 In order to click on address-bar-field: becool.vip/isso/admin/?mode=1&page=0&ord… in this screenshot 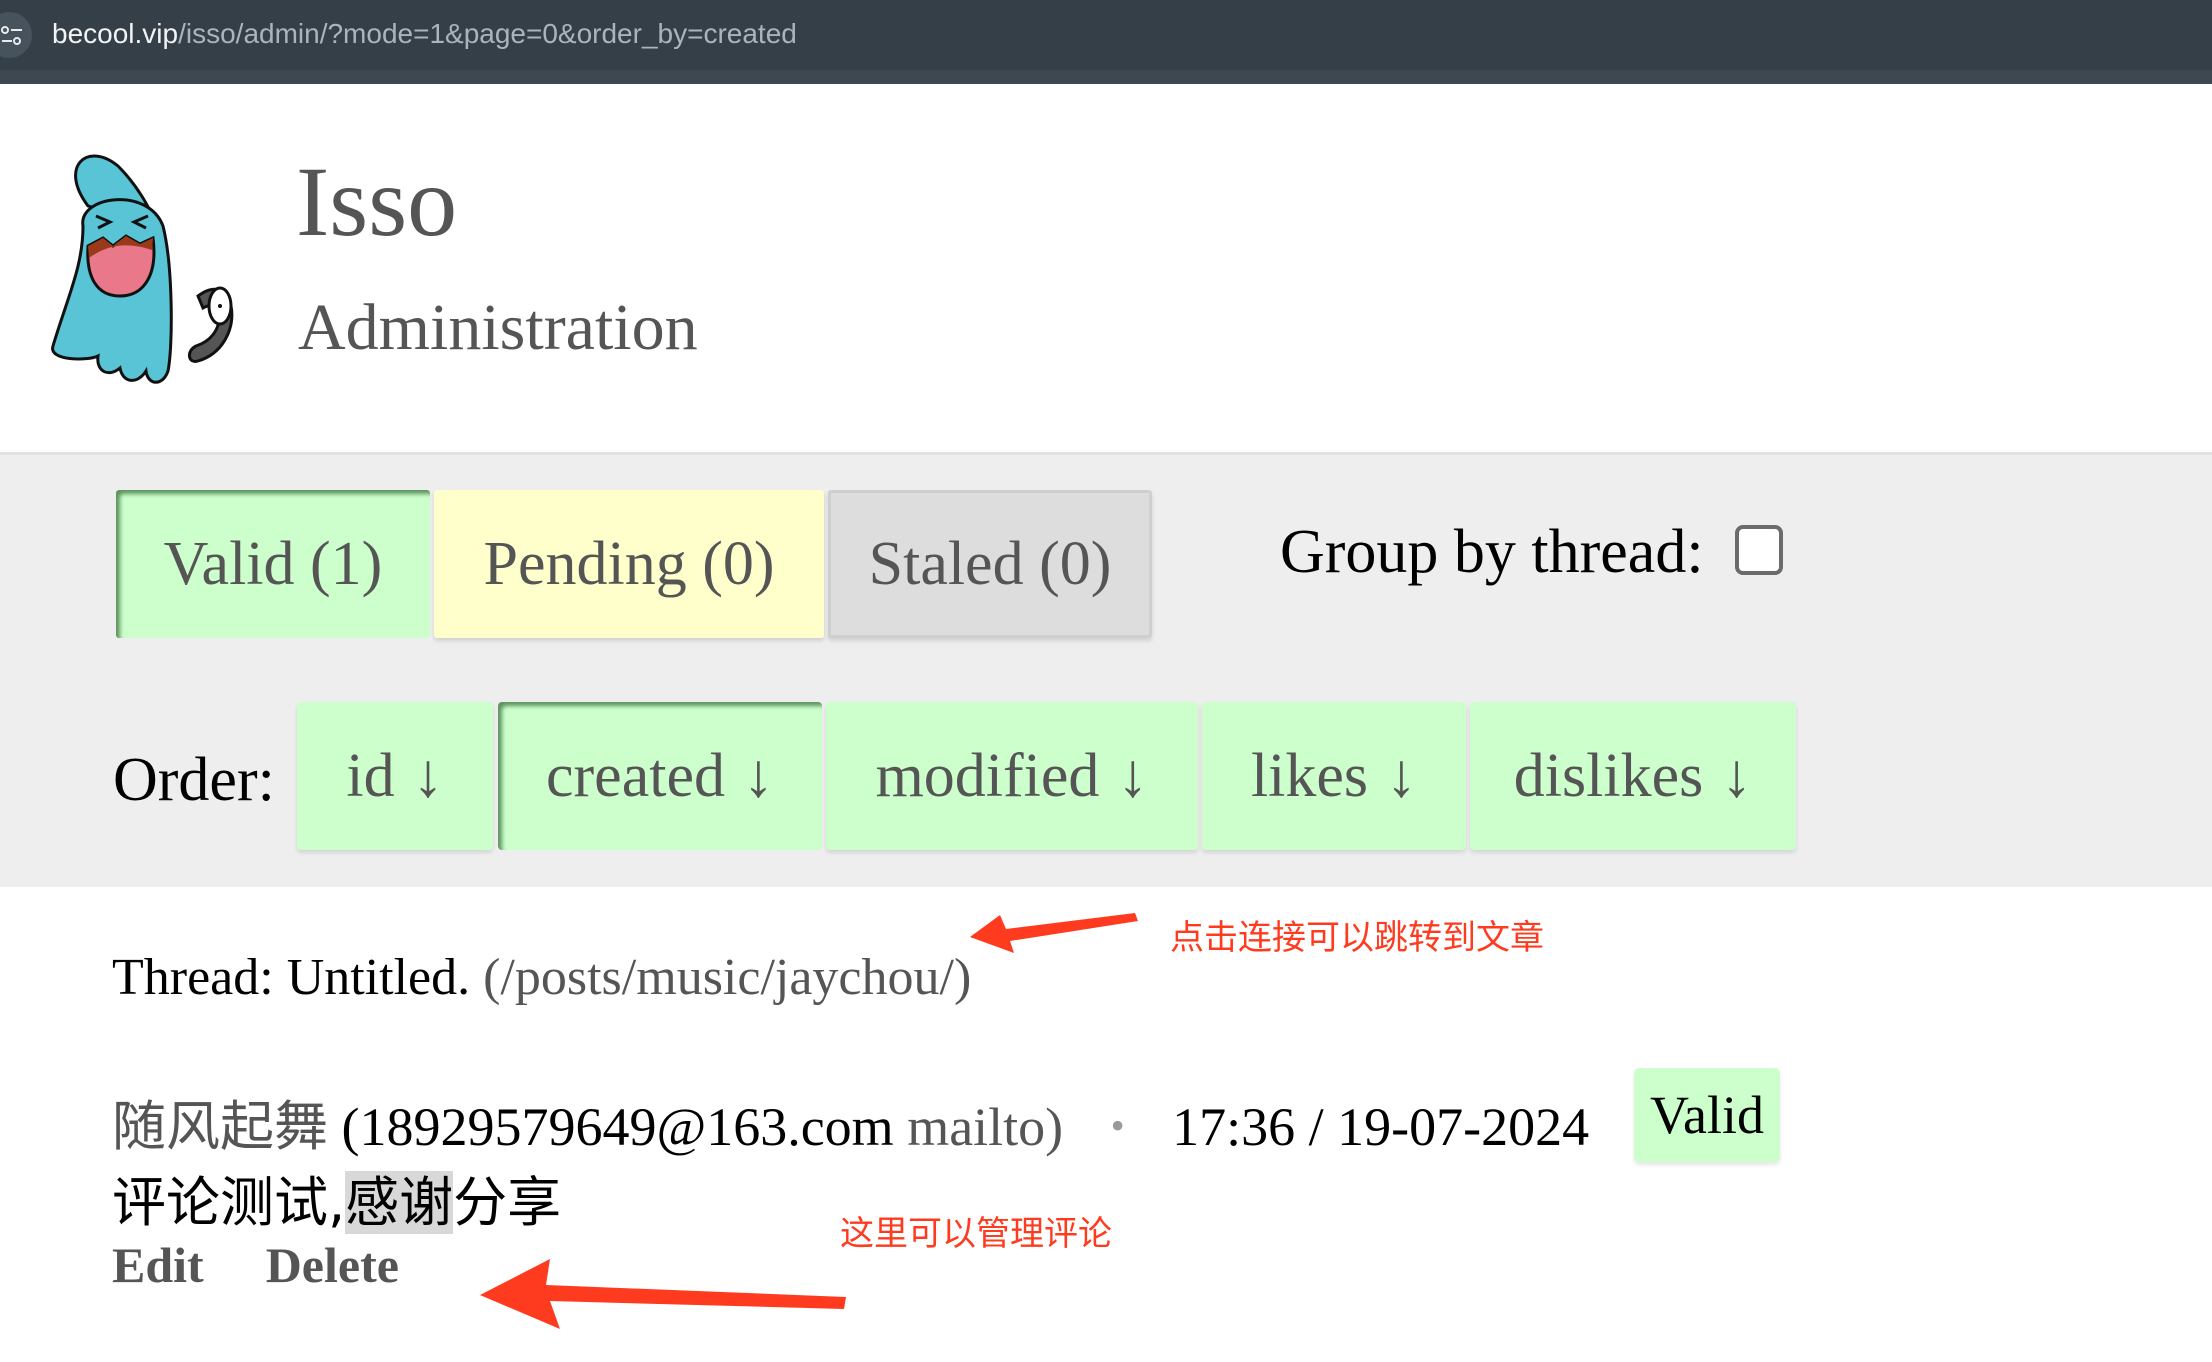, I will do `click(1106, 35)`.